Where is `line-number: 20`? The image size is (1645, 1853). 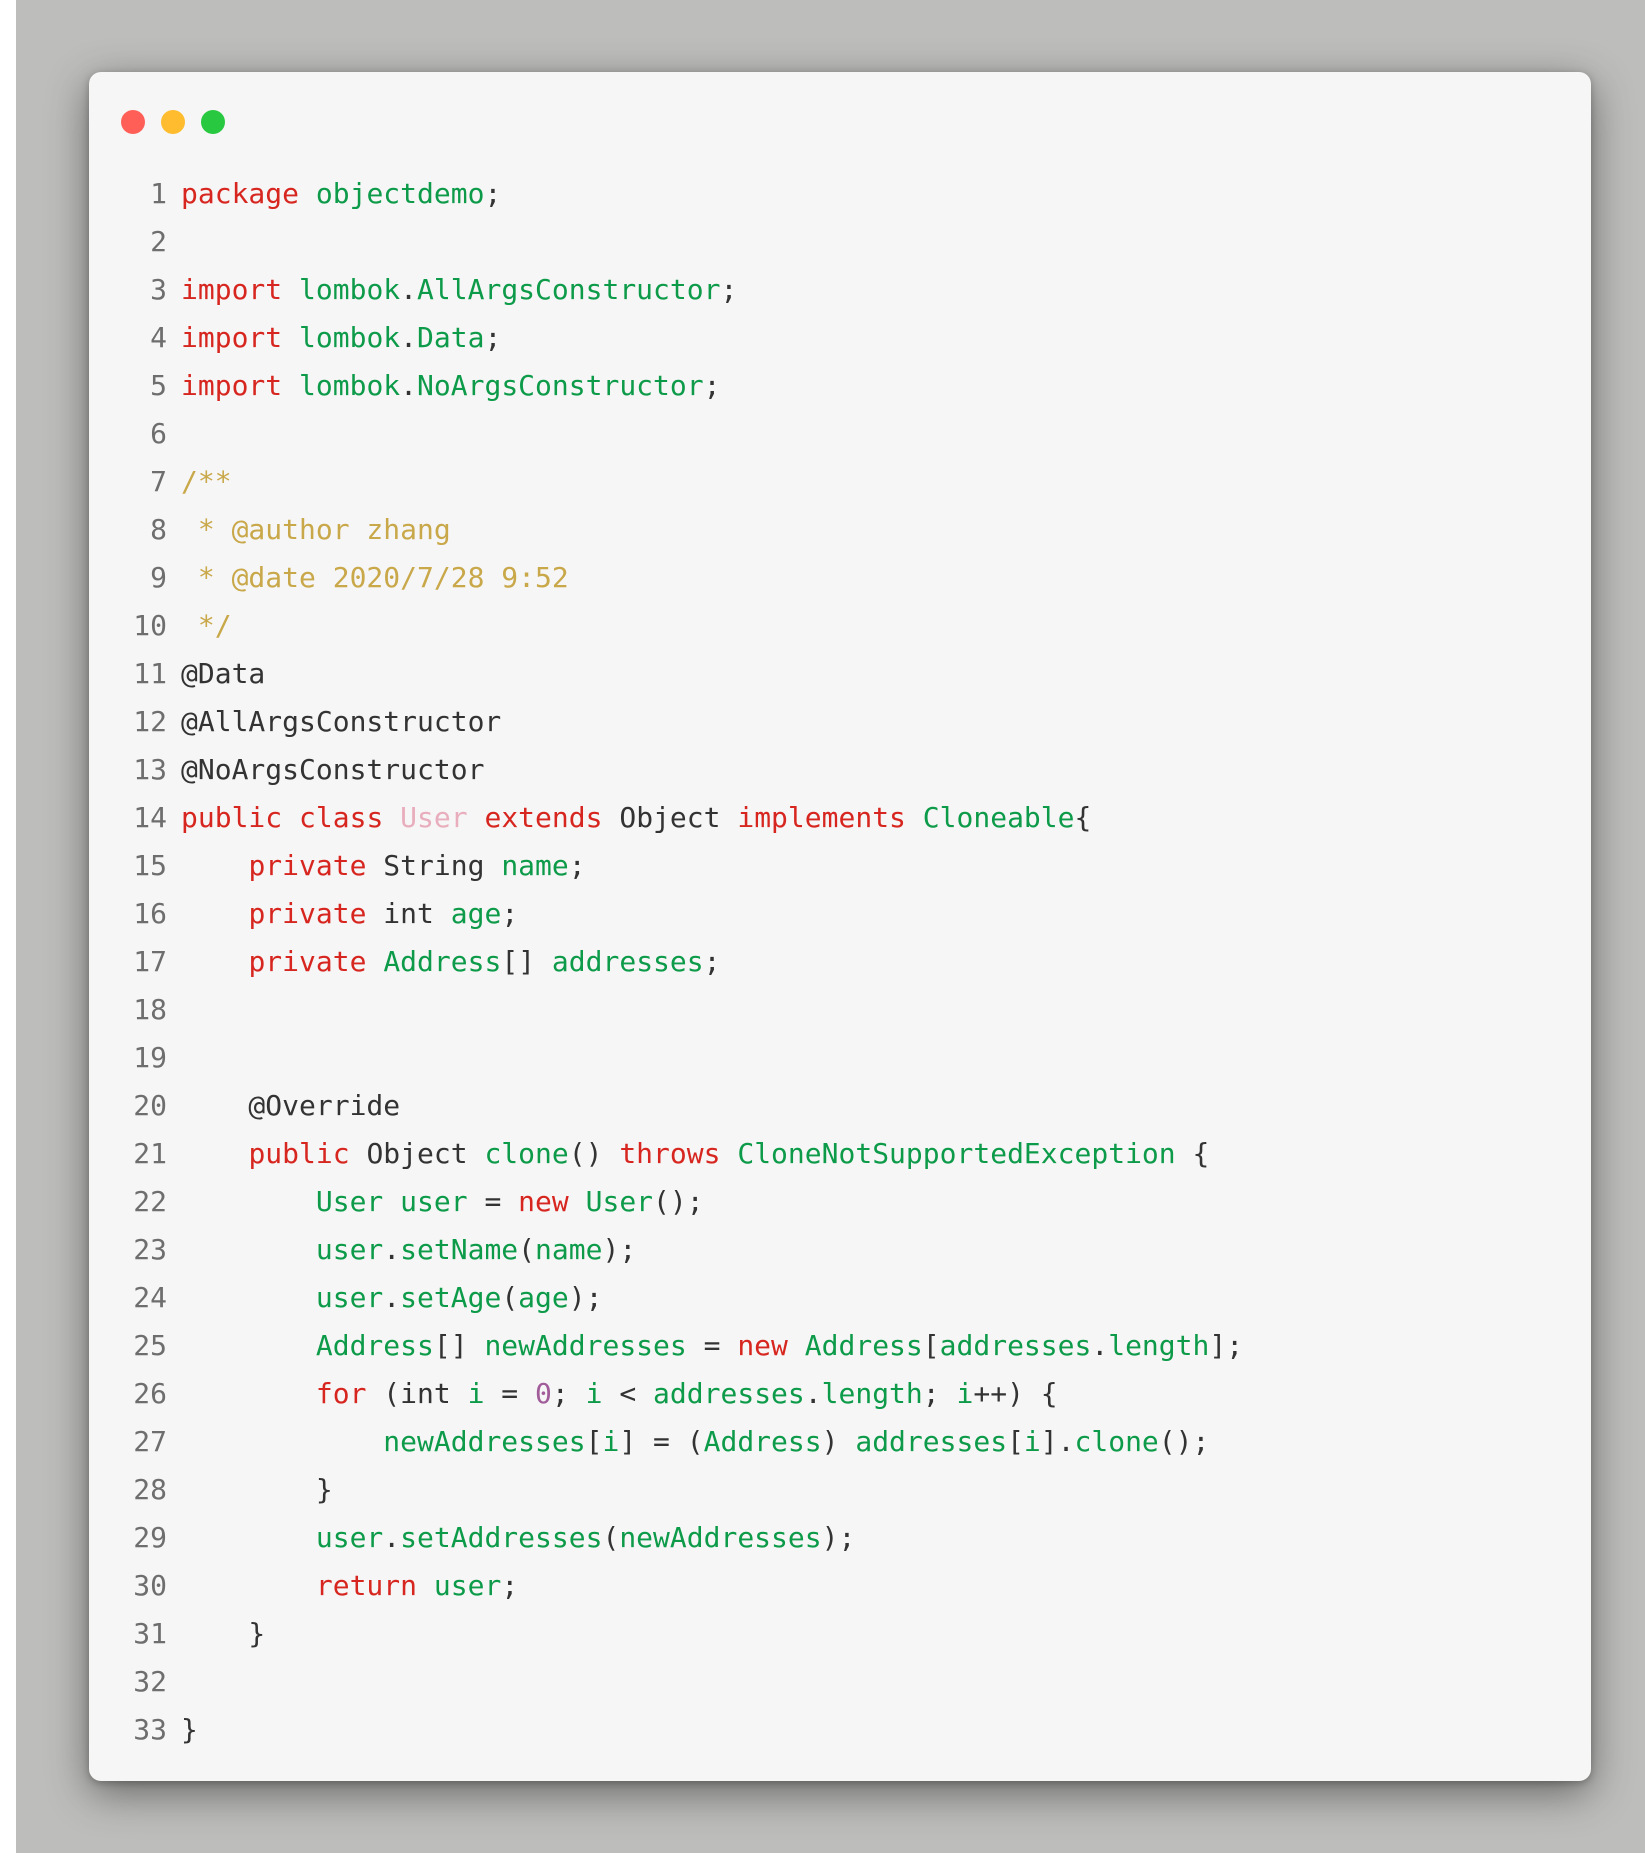 line-number: 20 is located at coordinates (150, 1105).